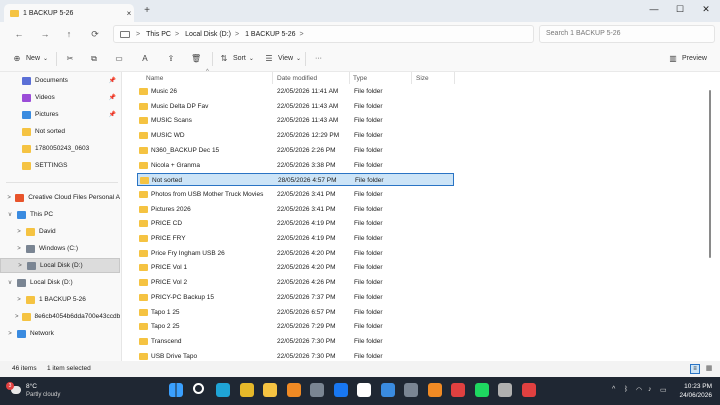 This screenshot has height=405, width=720. What do you see at coordinates (687, 59) in the screenshot?
I see `preview-button: ▥ Preview` at bounding box center [687, 59].